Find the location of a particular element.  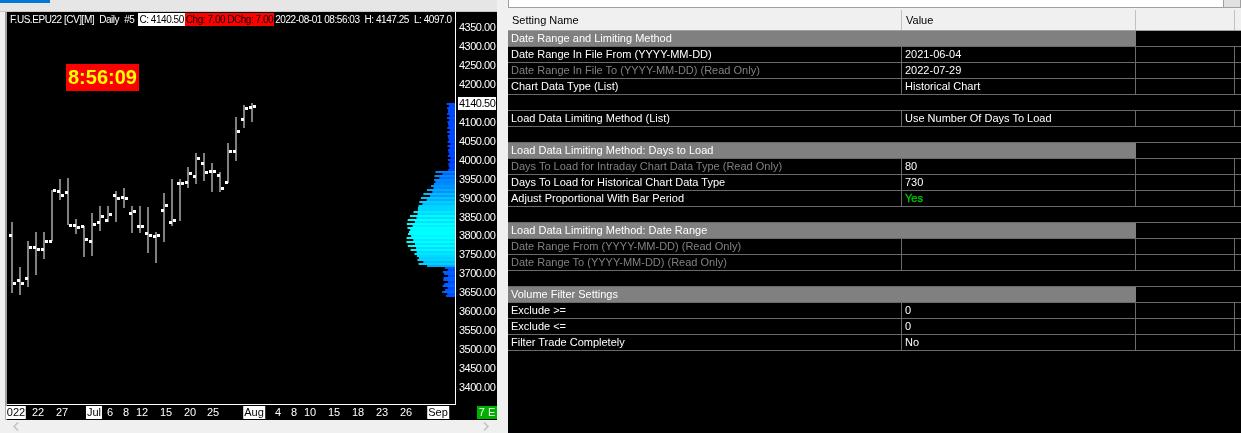

setting-name-cell: Load Data Limiting Method (List) is located at coordinates (705, 118).